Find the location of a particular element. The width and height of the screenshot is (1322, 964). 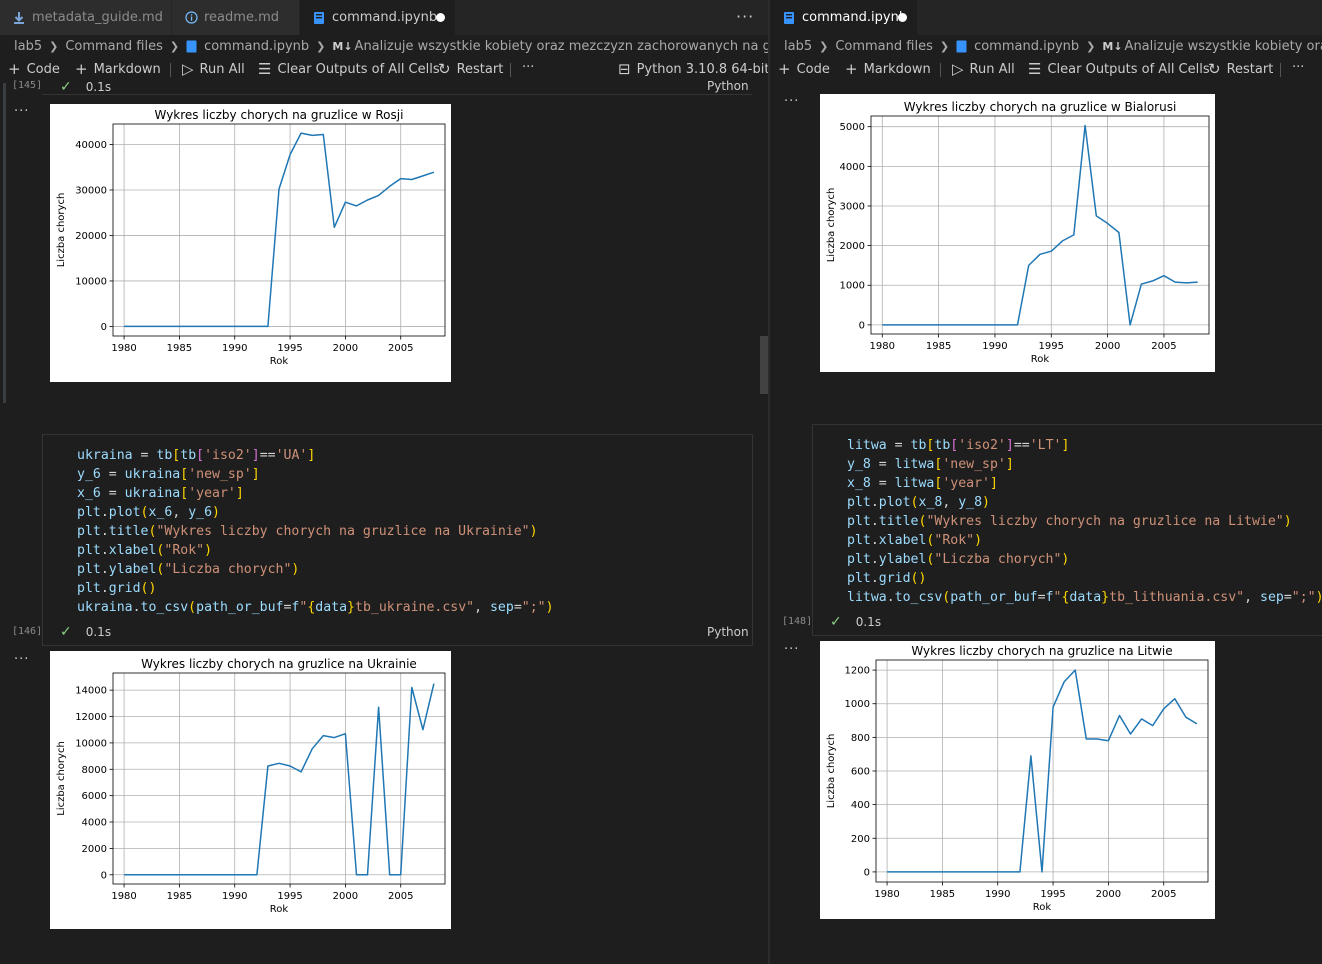

y-tick-label: 14000 is located at coordinates (91, 691).